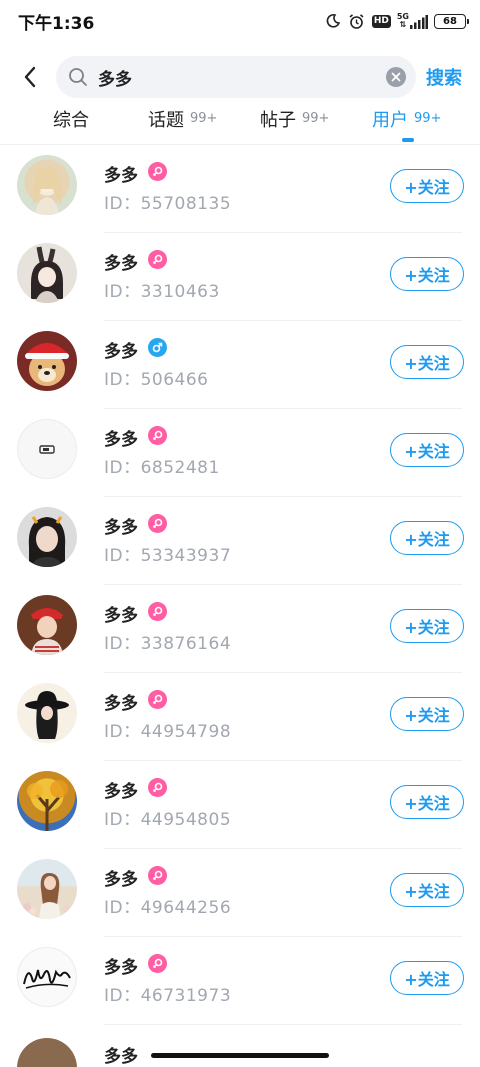  I want to click on person-photo-avatar-icon, so click(47, 541).